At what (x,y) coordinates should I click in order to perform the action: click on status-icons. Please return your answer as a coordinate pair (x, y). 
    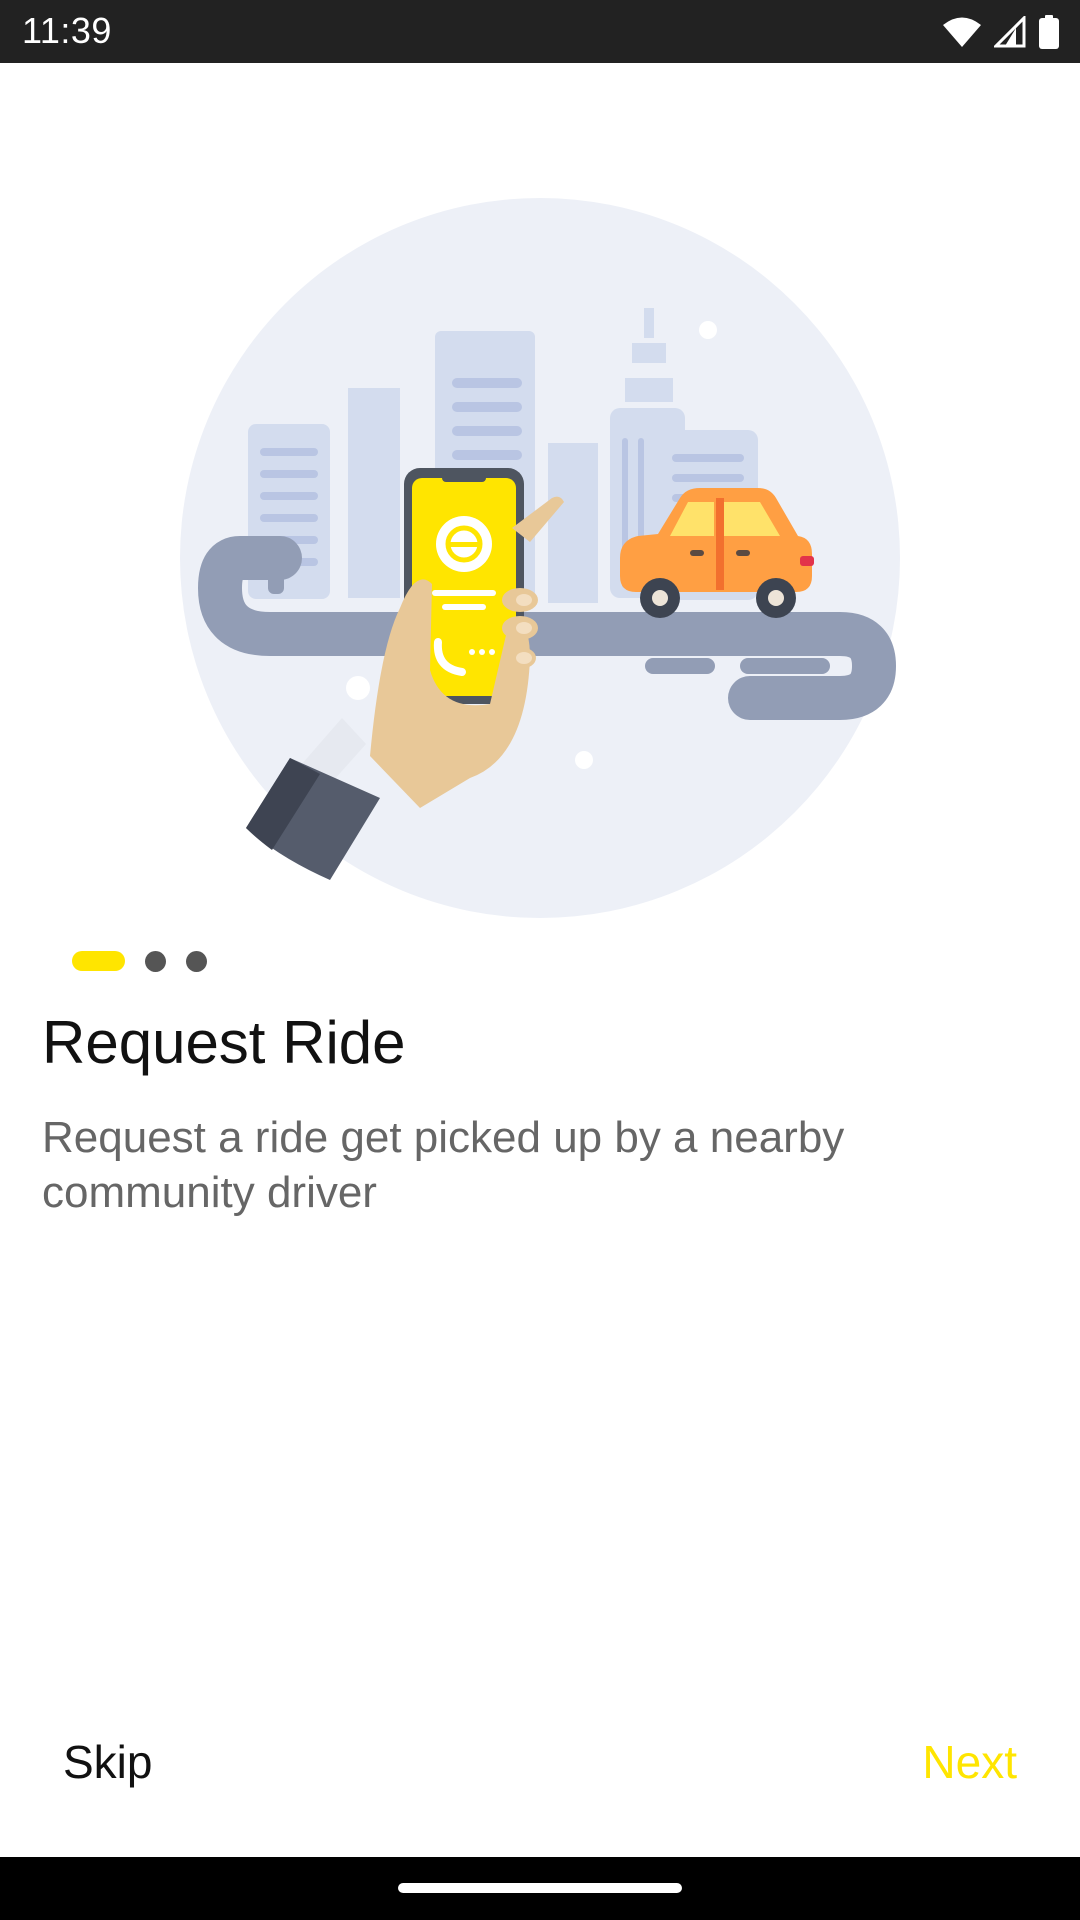
    Looking at the image, I should click on (1001, 32).